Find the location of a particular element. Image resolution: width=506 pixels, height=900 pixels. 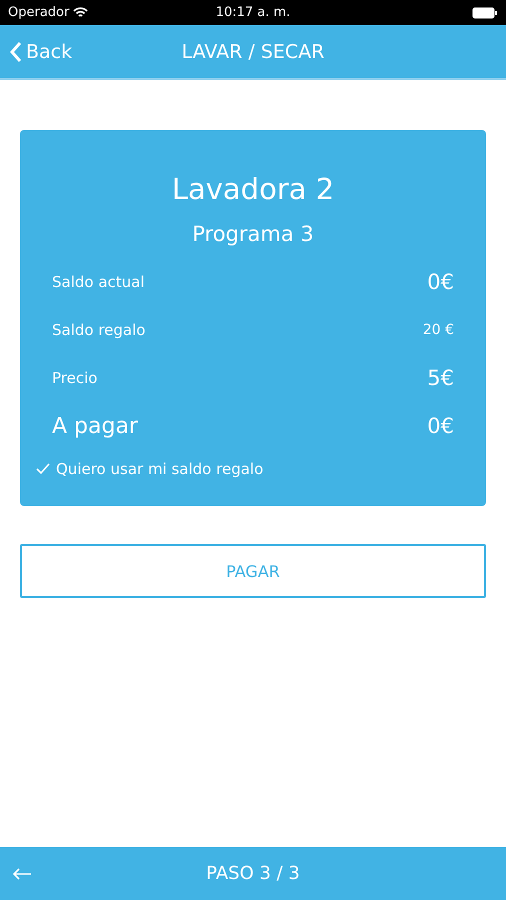

row-amount: 5€ is located at coordinates (440, 378).